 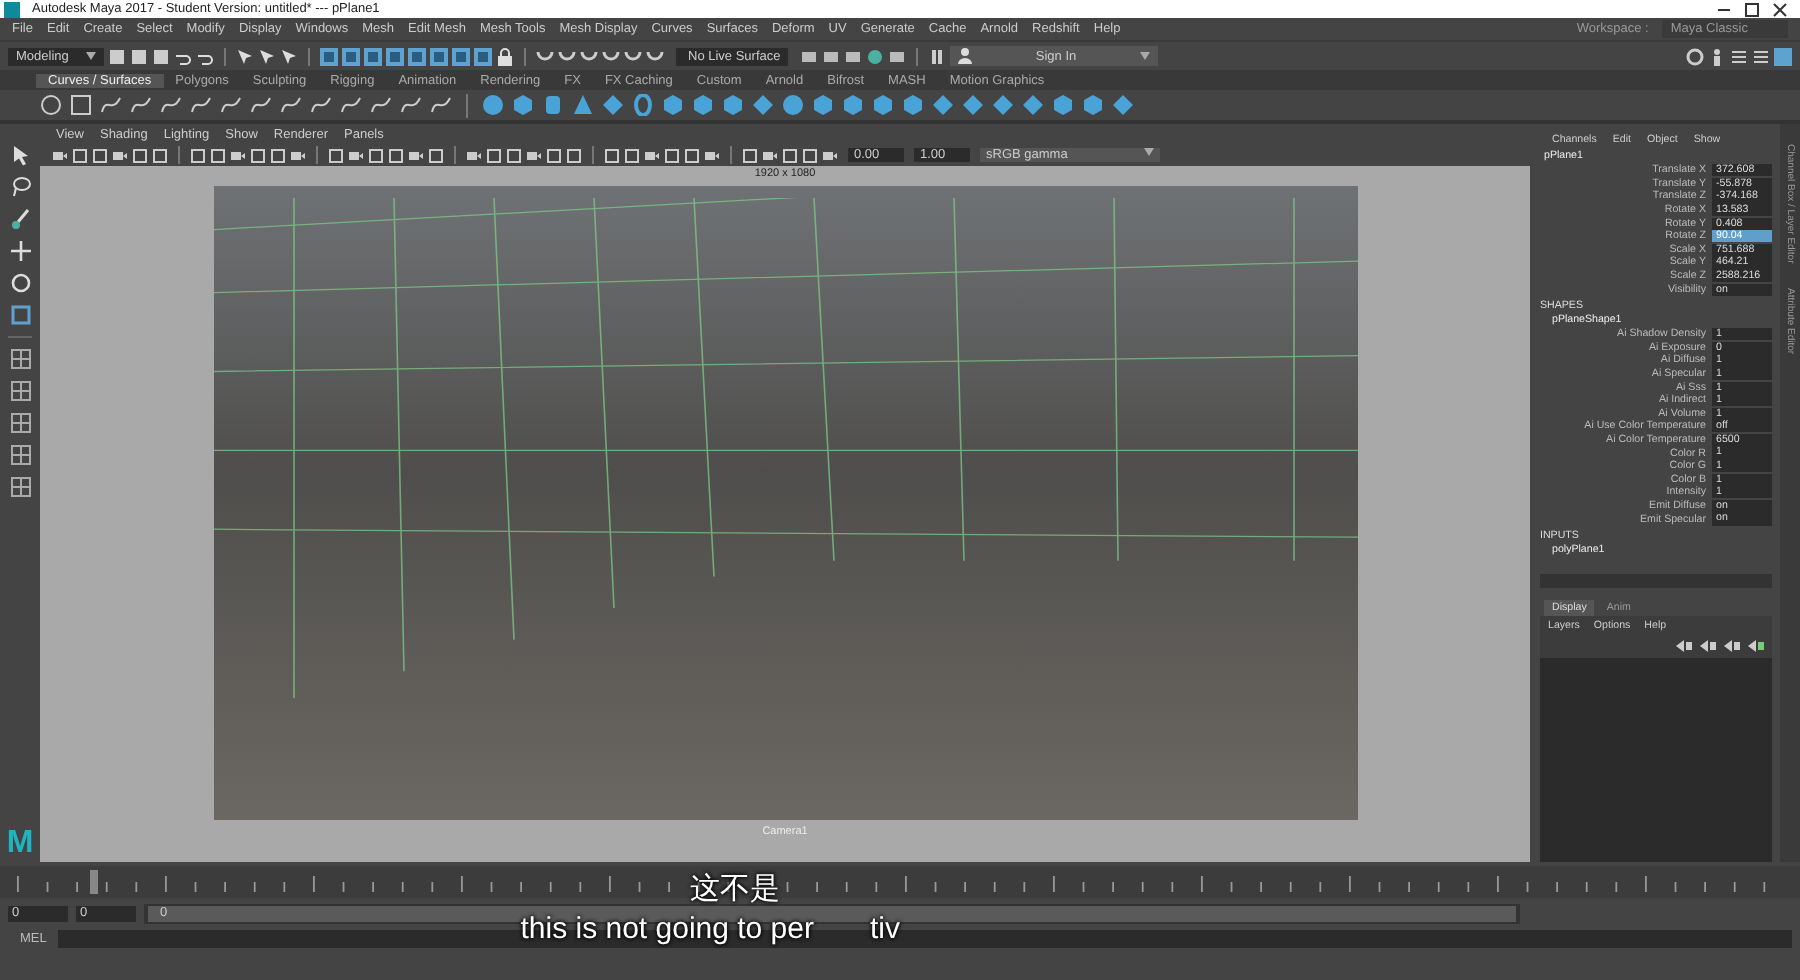 What do you see at coordinates (937, 56) in the screenshot?
I see `pause-icon` at bounding box center [937, 56].